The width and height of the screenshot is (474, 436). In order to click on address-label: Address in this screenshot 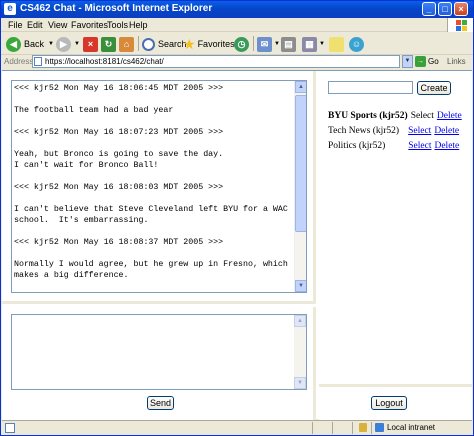, I will do `click(19, 61)`.